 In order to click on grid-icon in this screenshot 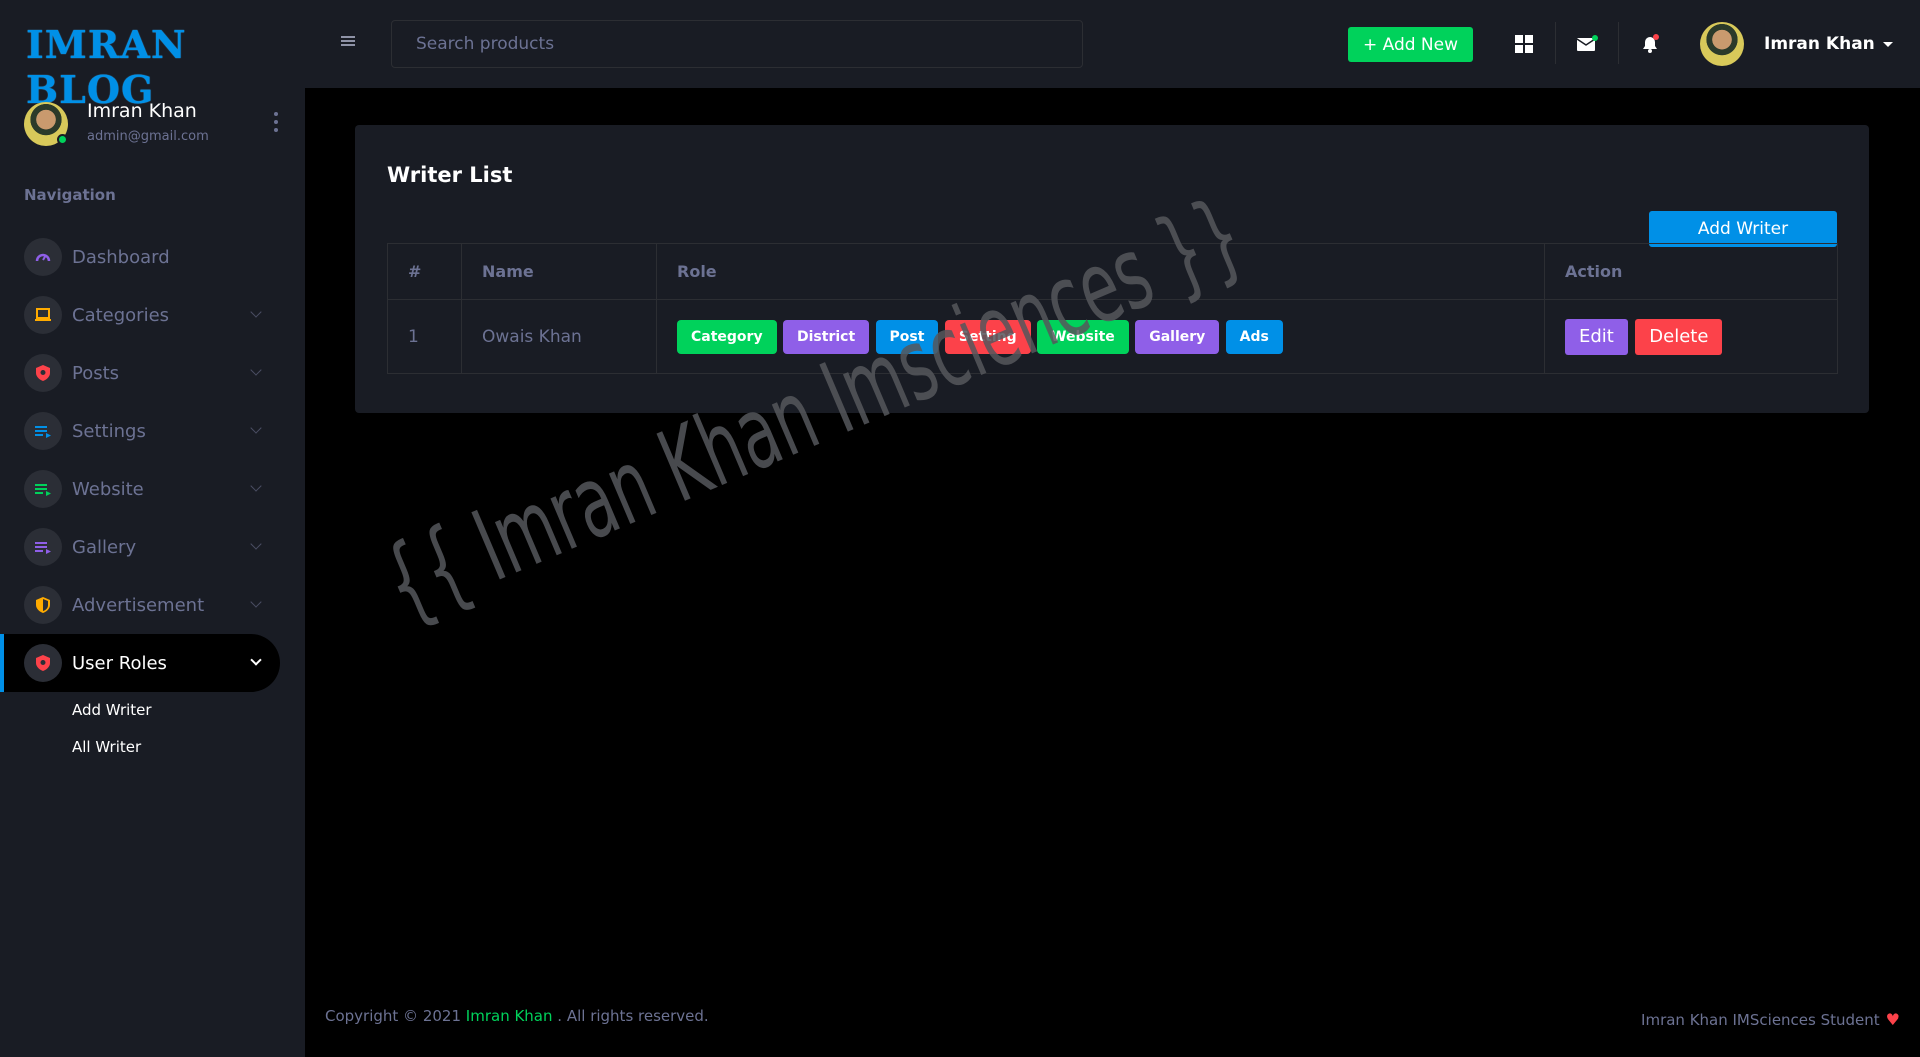, I will do `click(1524, 44)`.